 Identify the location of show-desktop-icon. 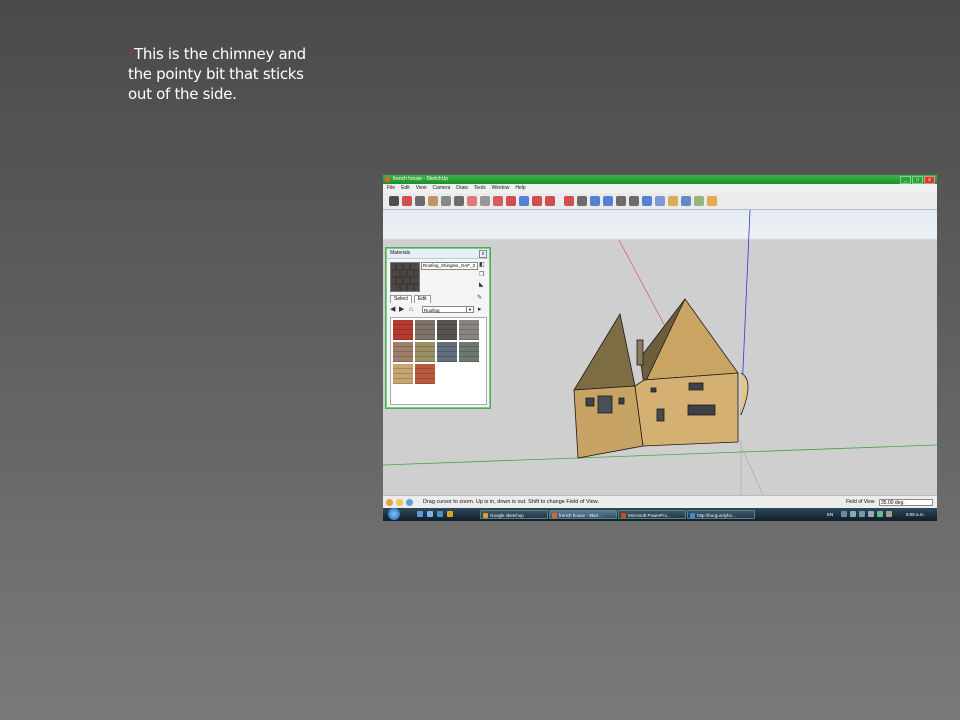
(420, 514).